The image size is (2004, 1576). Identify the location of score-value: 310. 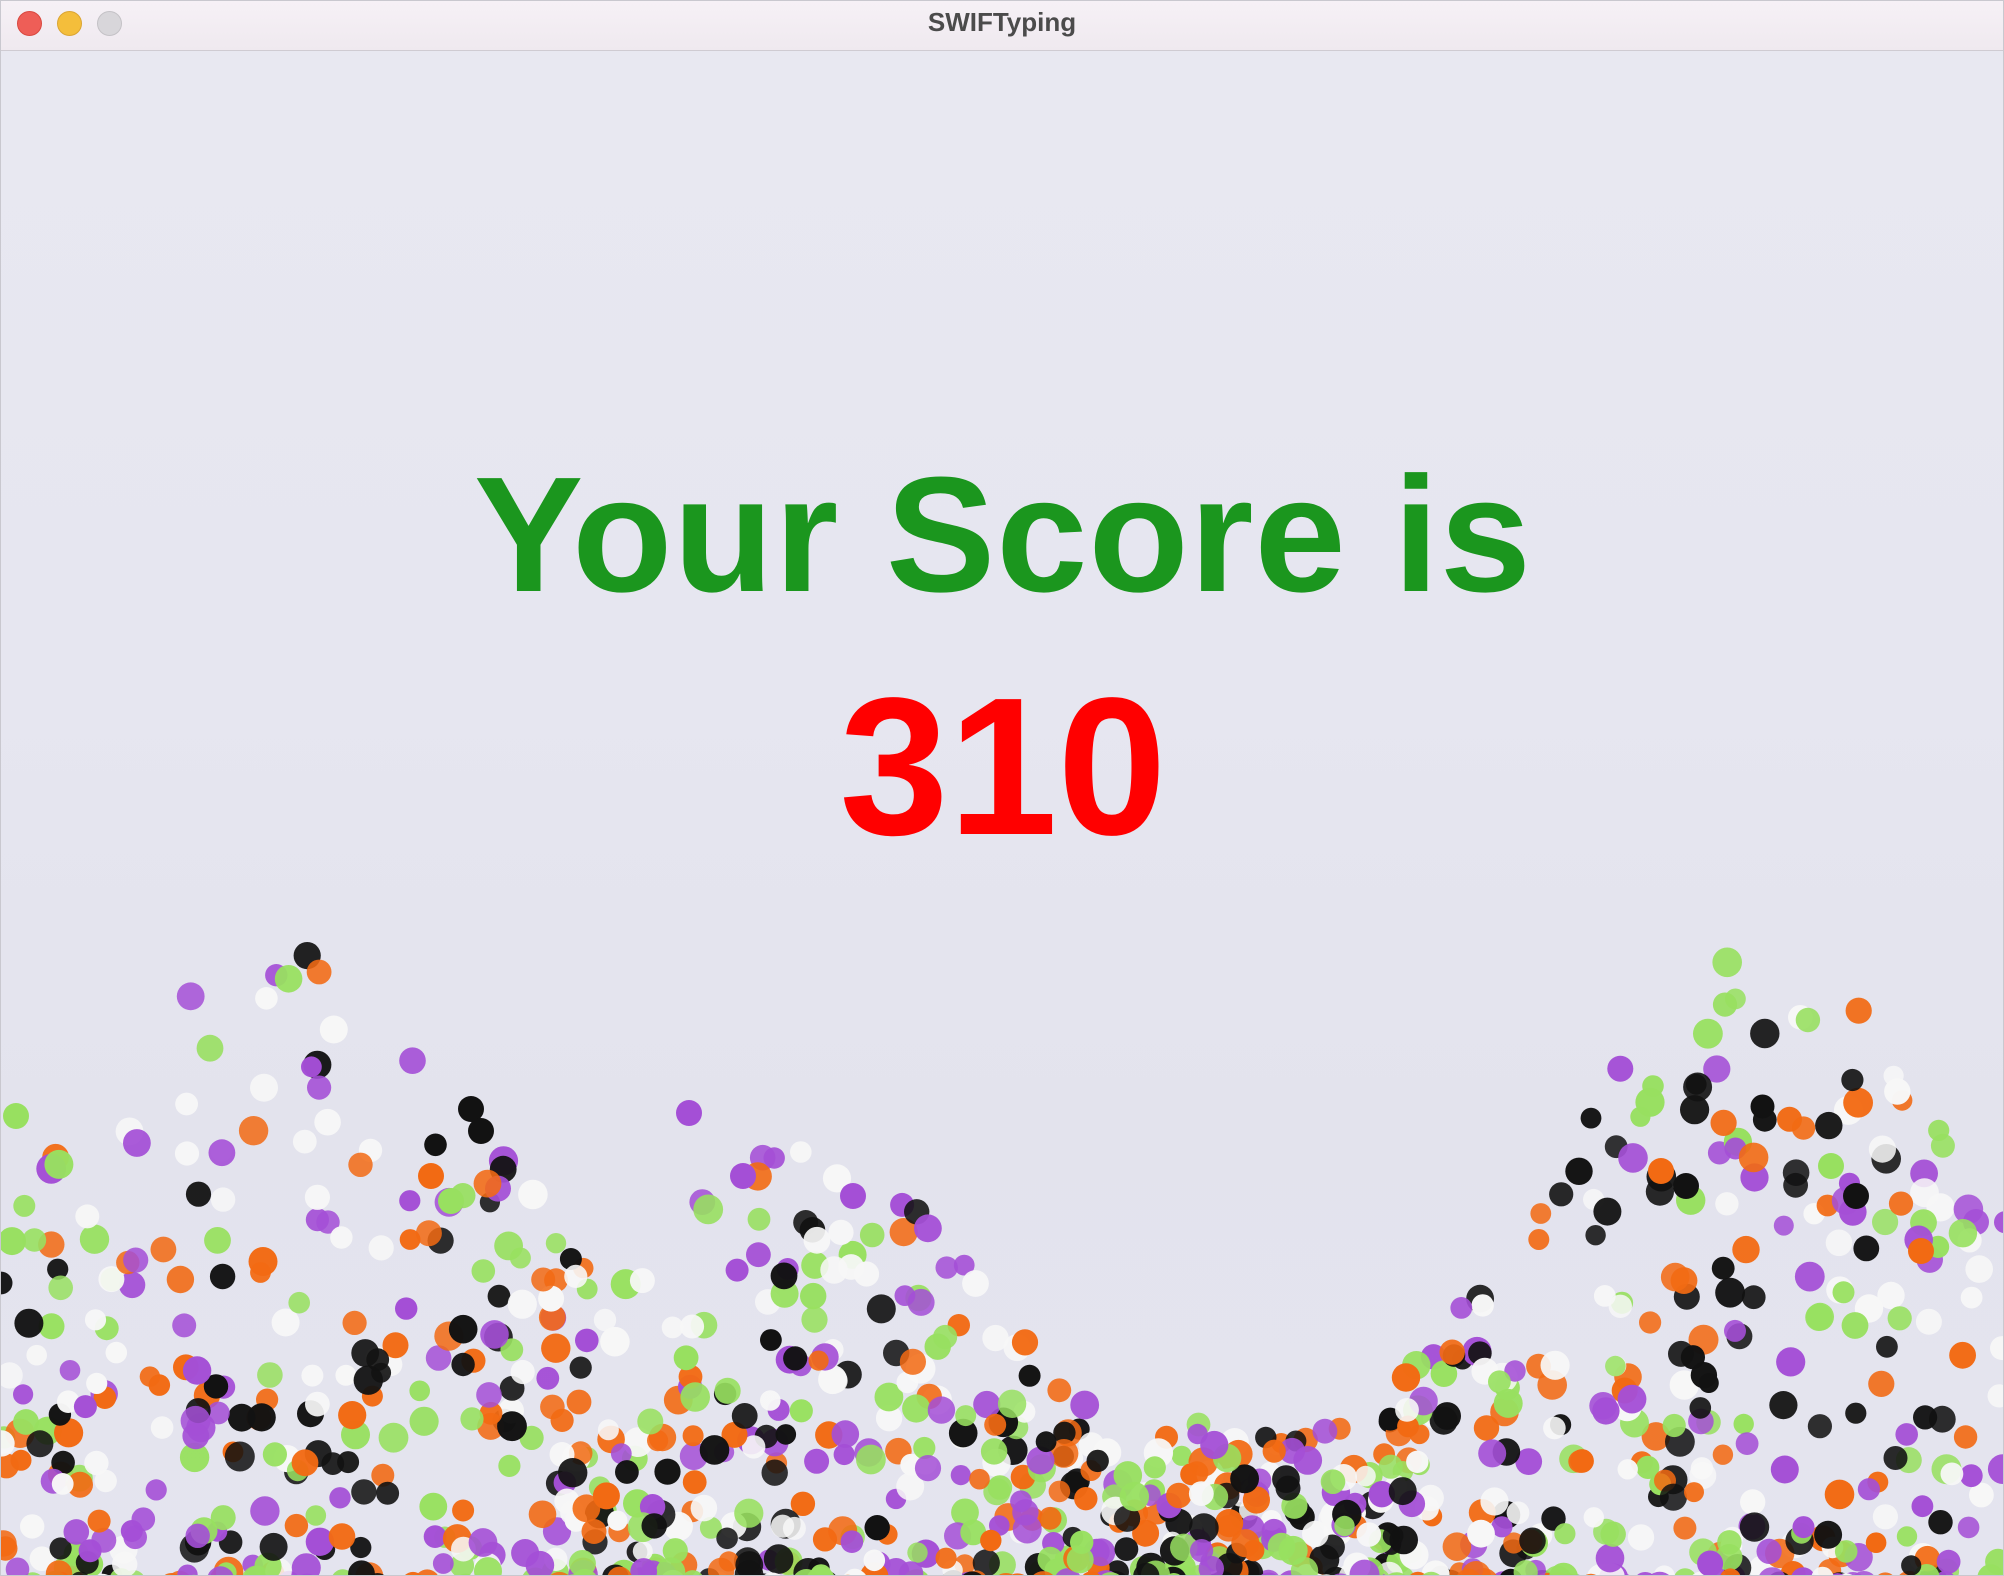
(1003, 766).